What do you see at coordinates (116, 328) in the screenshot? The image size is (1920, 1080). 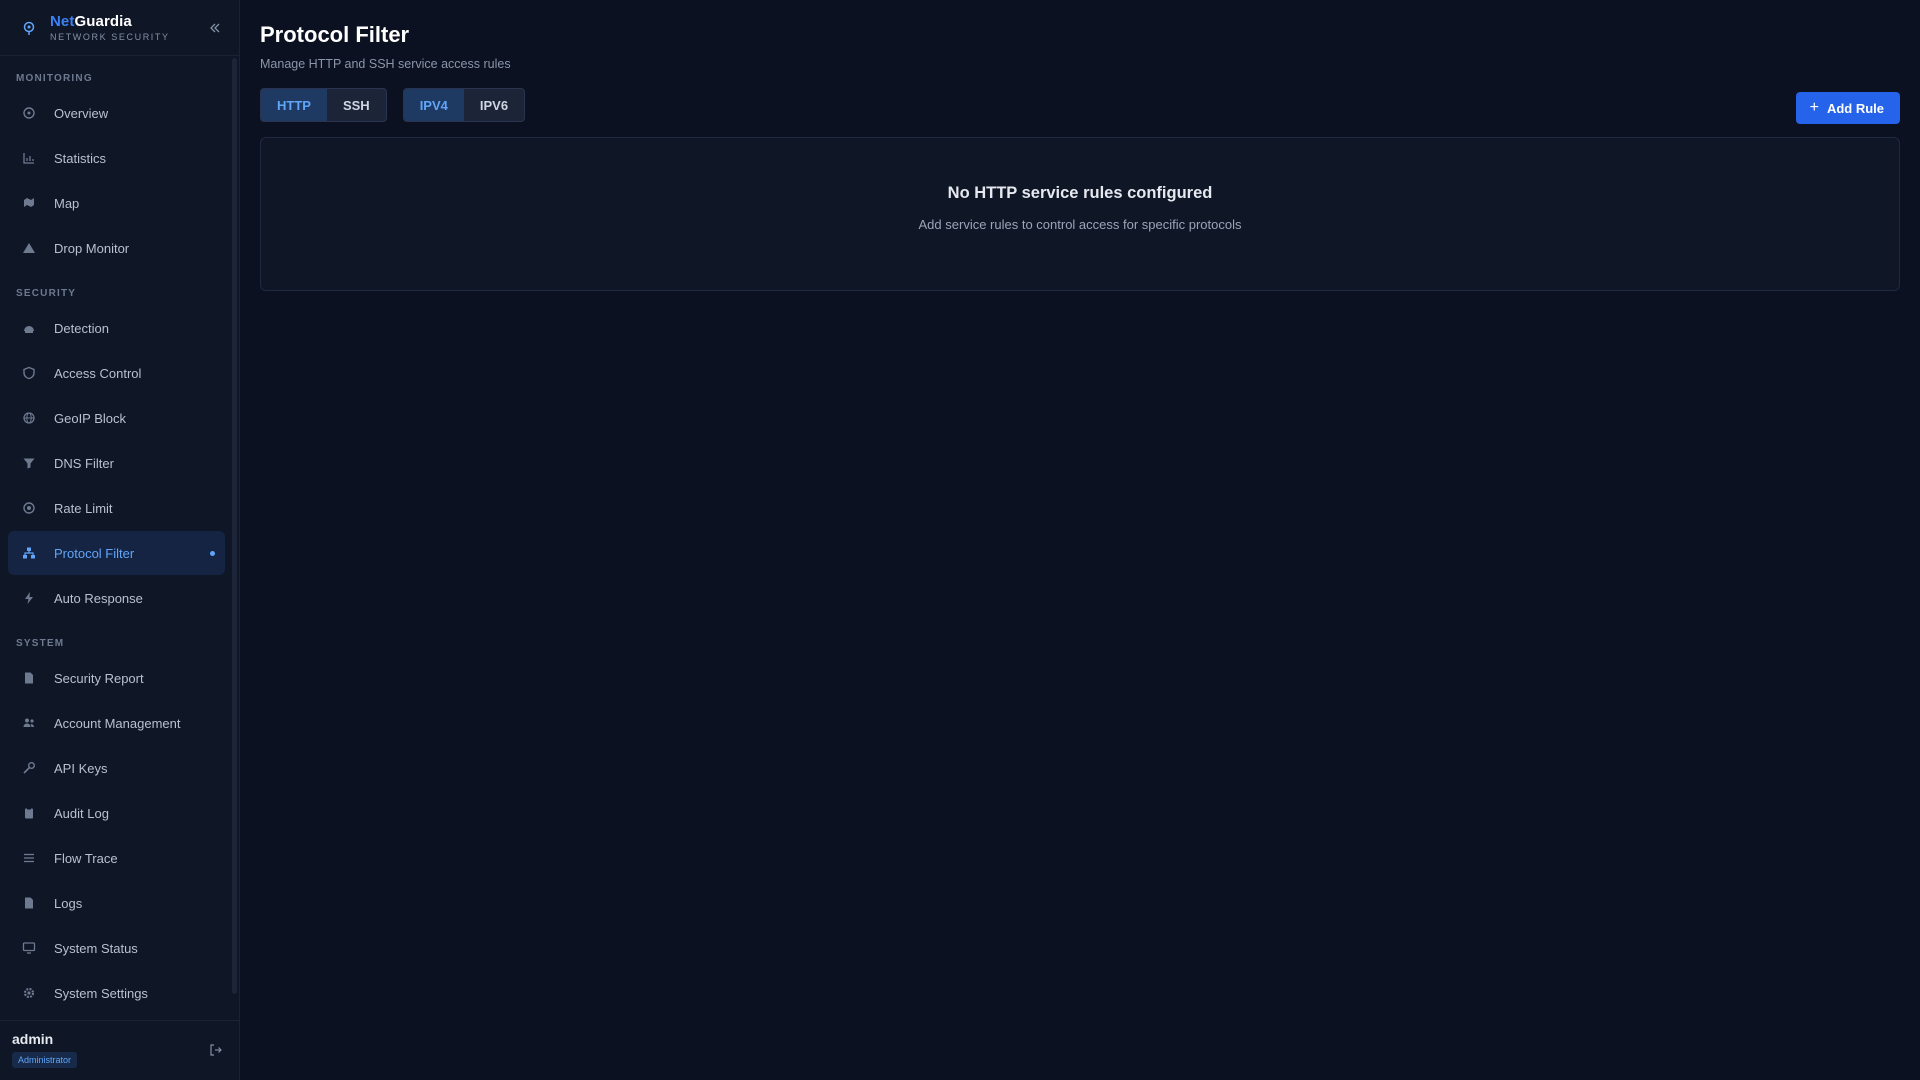 I see `sidebar-item-detection: Detection` at bounding box center [116, 328].